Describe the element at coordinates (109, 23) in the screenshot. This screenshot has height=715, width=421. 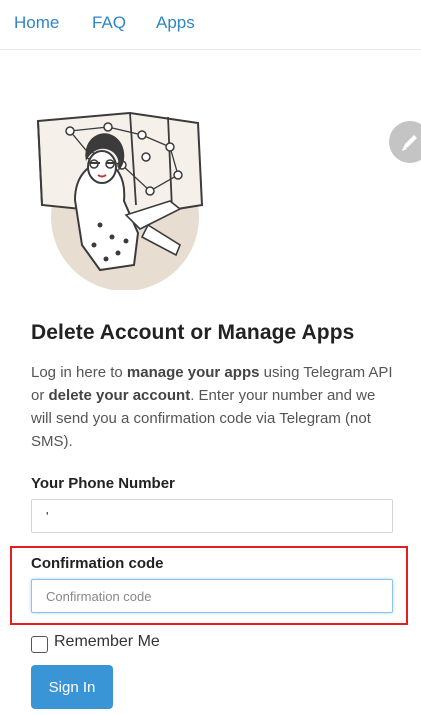
I see `nav-faq-link: FAQ` at that location.